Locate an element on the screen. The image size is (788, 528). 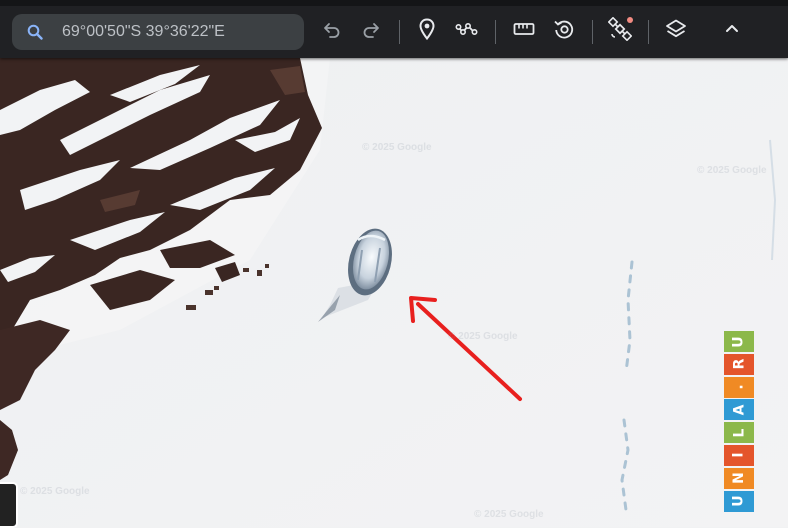
draw-path-button is located at coordinates (467, 29).